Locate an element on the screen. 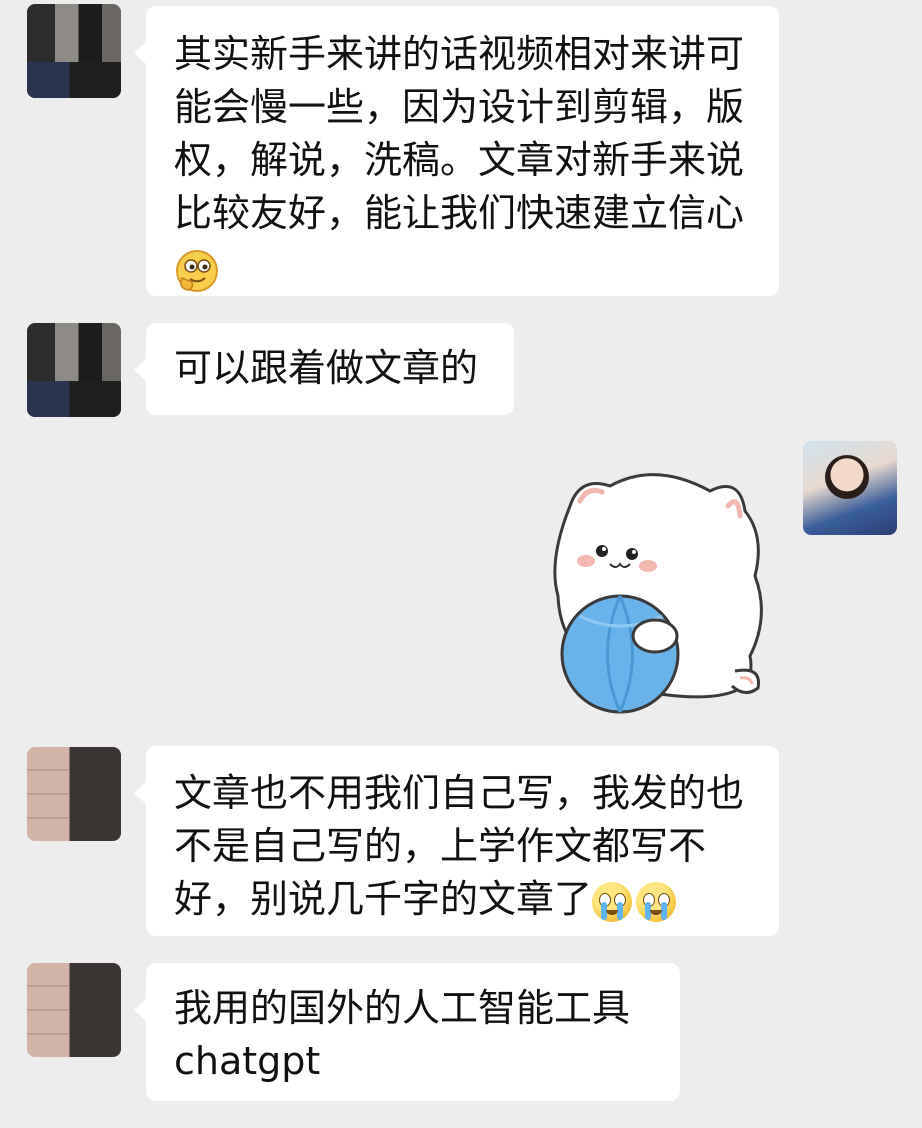 This screenshot has height=1128, width=922. message-text: 可以跟着做文章的 is located at coordinates (326, 368).